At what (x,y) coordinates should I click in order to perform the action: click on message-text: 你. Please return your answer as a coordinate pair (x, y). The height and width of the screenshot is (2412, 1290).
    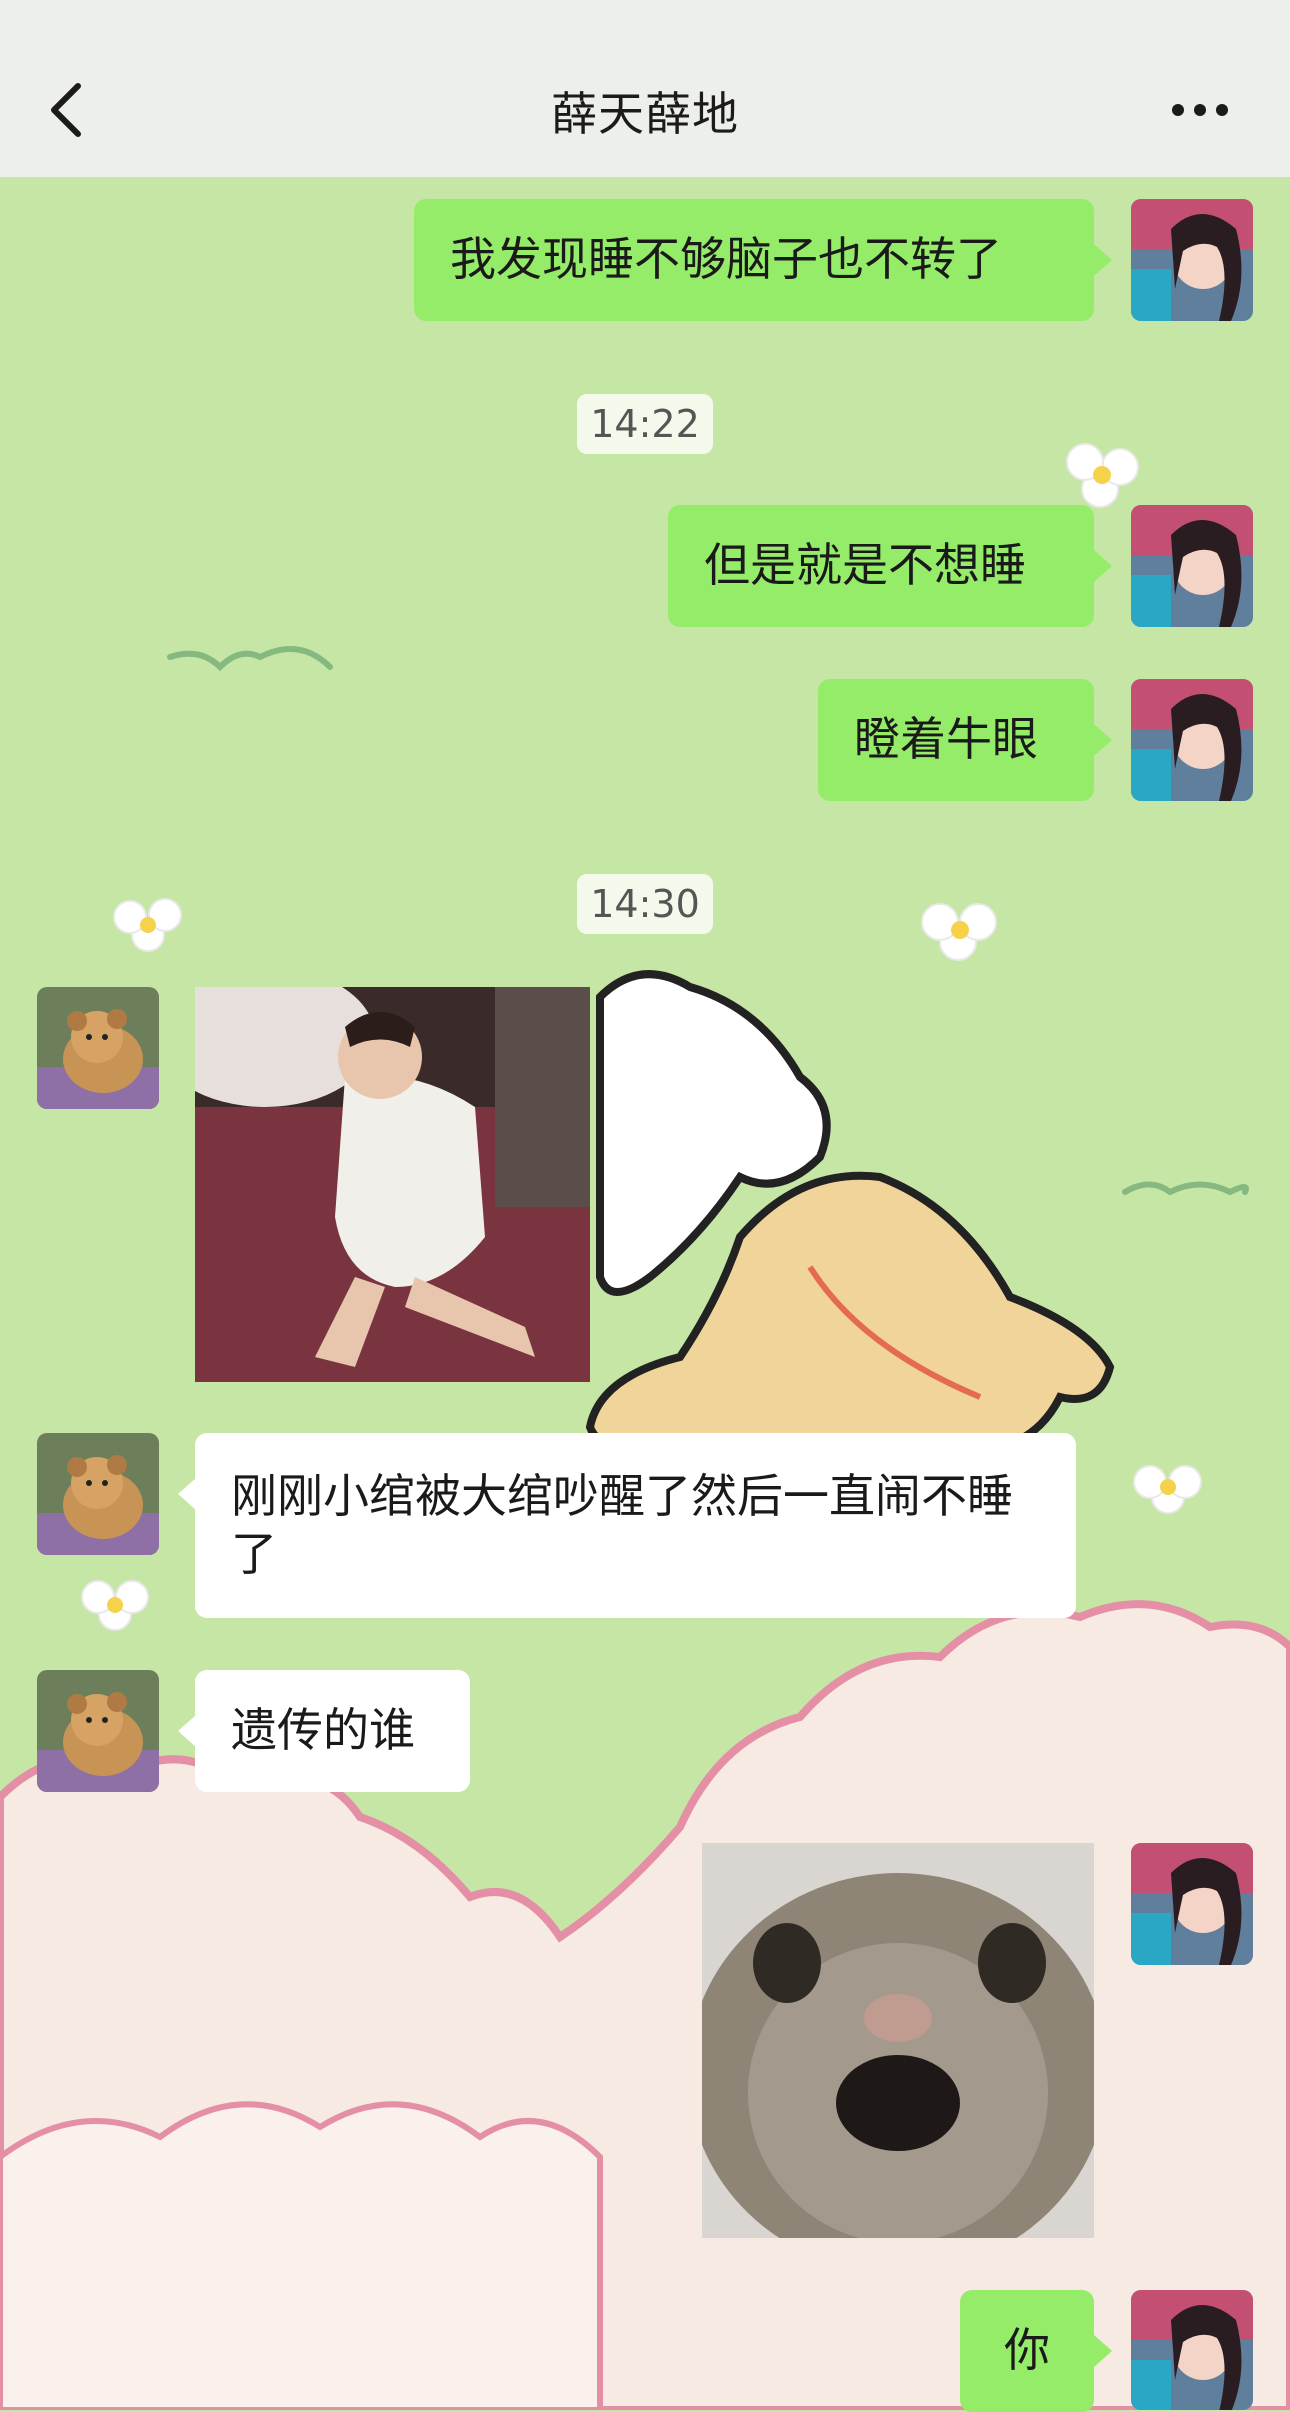
    Looking at the image, I should click on (1027, 2350).